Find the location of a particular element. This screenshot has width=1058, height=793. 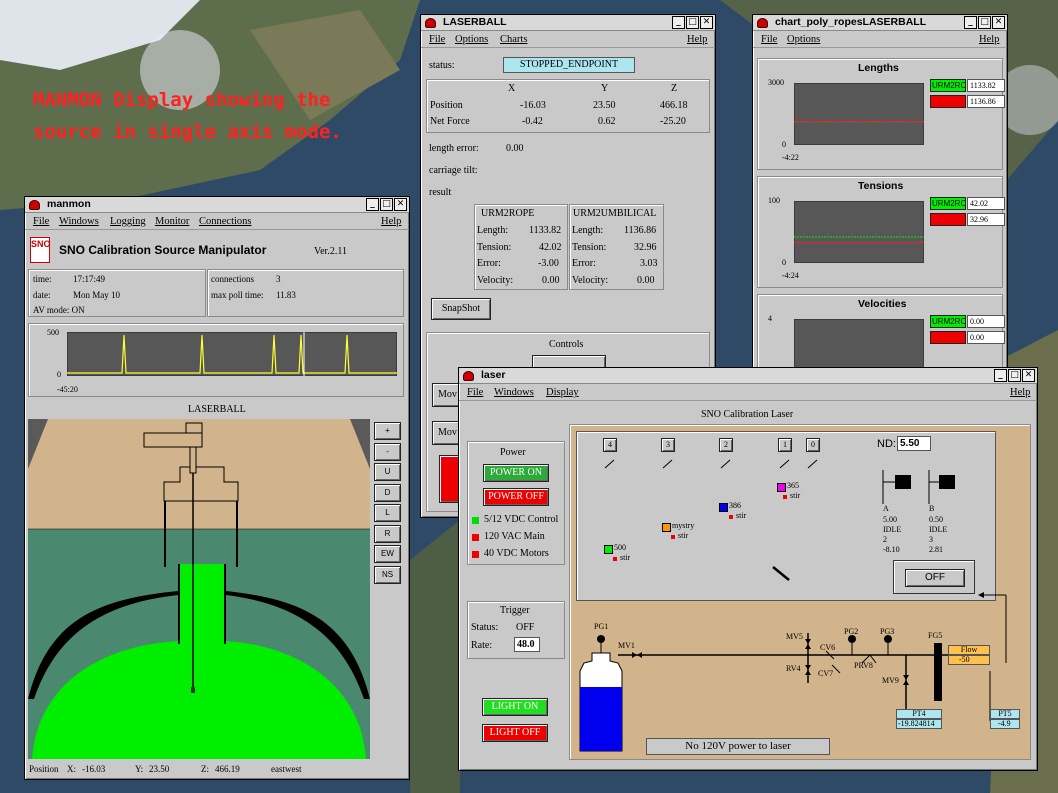

indicator-40v-label: 40 VDC Motors is located at coordinates (516, 553).